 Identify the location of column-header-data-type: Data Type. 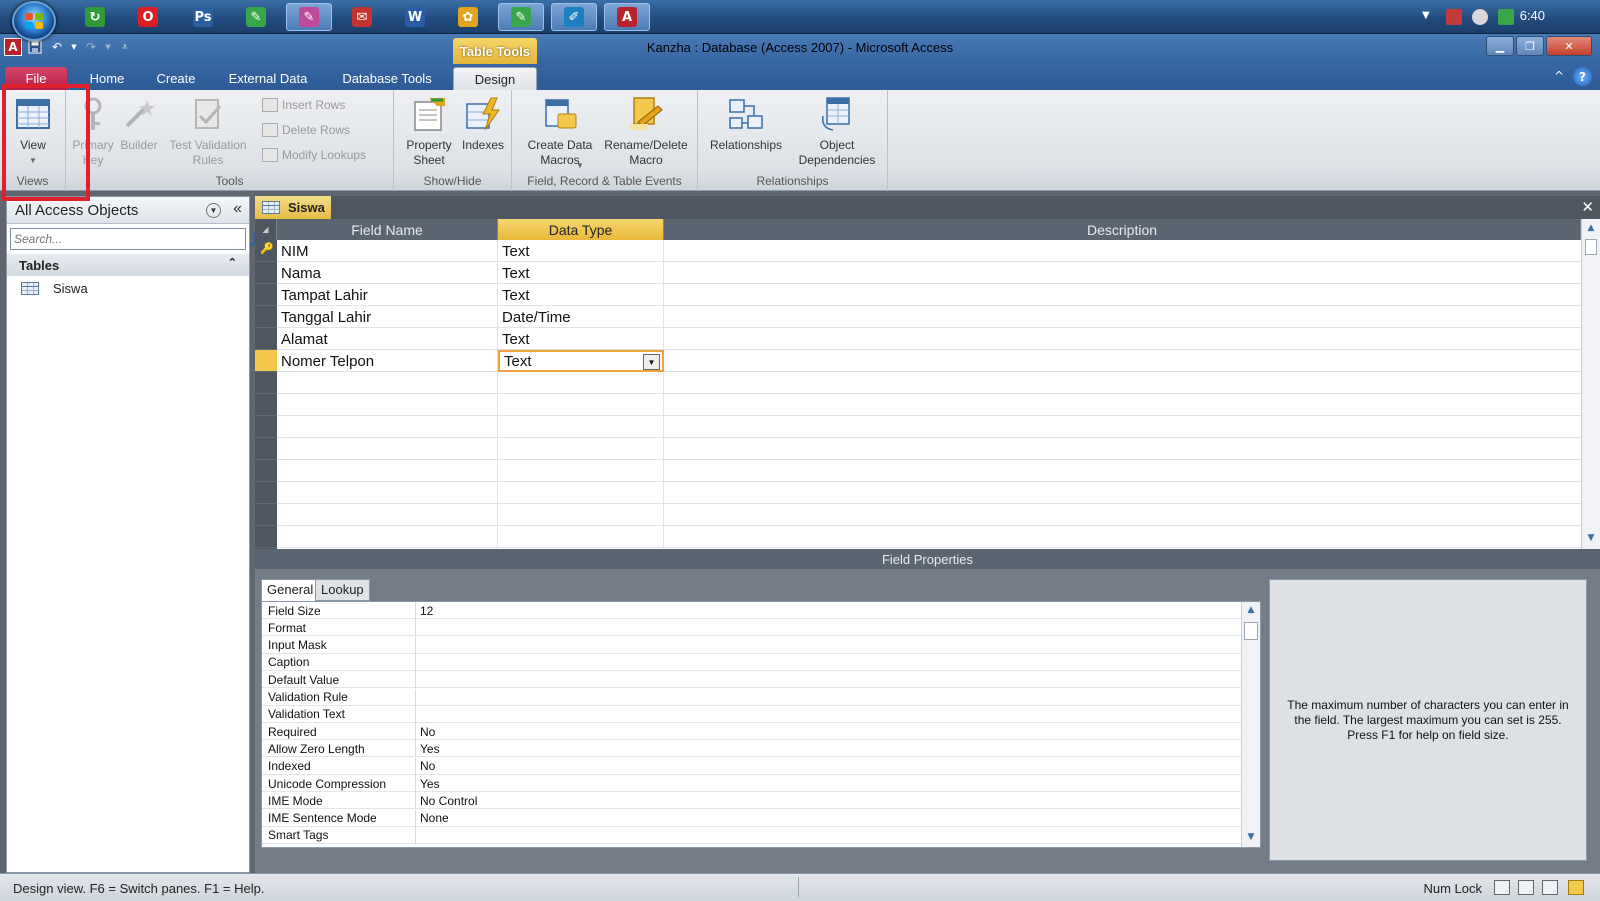
(581, 229).